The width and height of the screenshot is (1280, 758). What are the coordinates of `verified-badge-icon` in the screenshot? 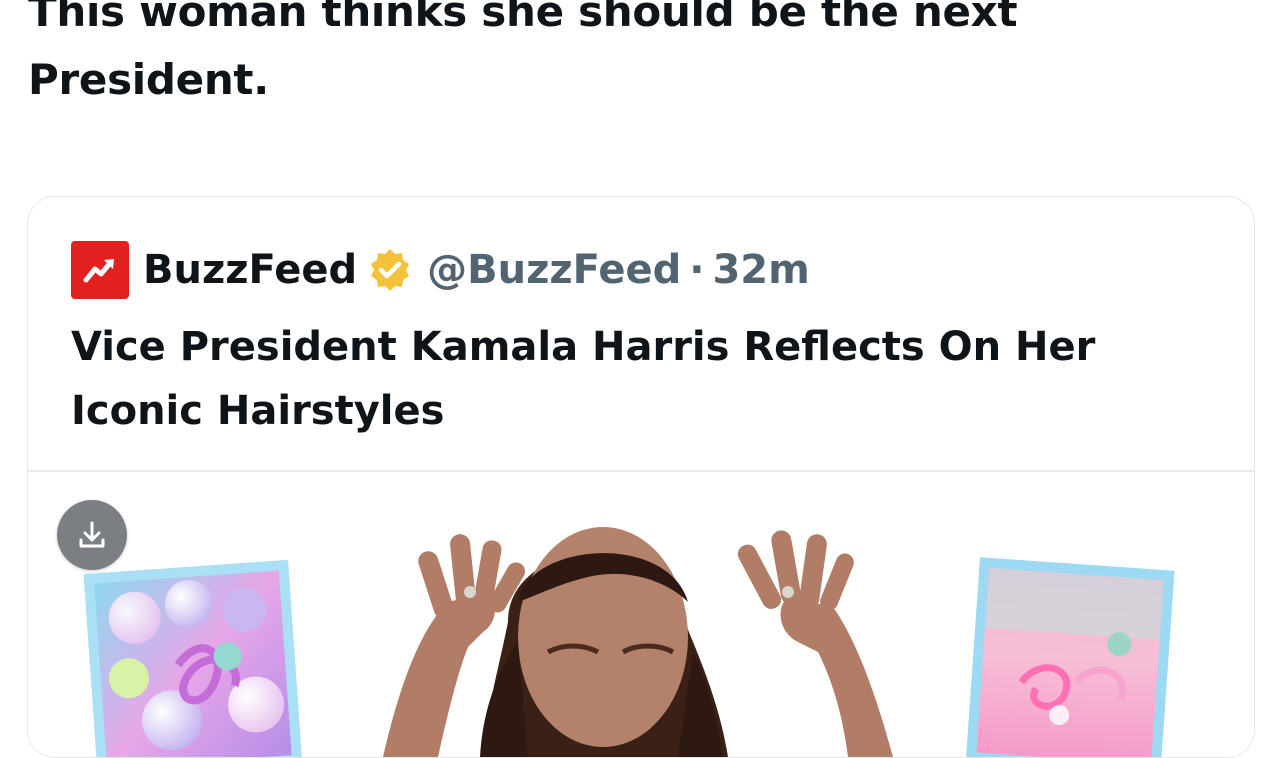 It's located at (390, 270).